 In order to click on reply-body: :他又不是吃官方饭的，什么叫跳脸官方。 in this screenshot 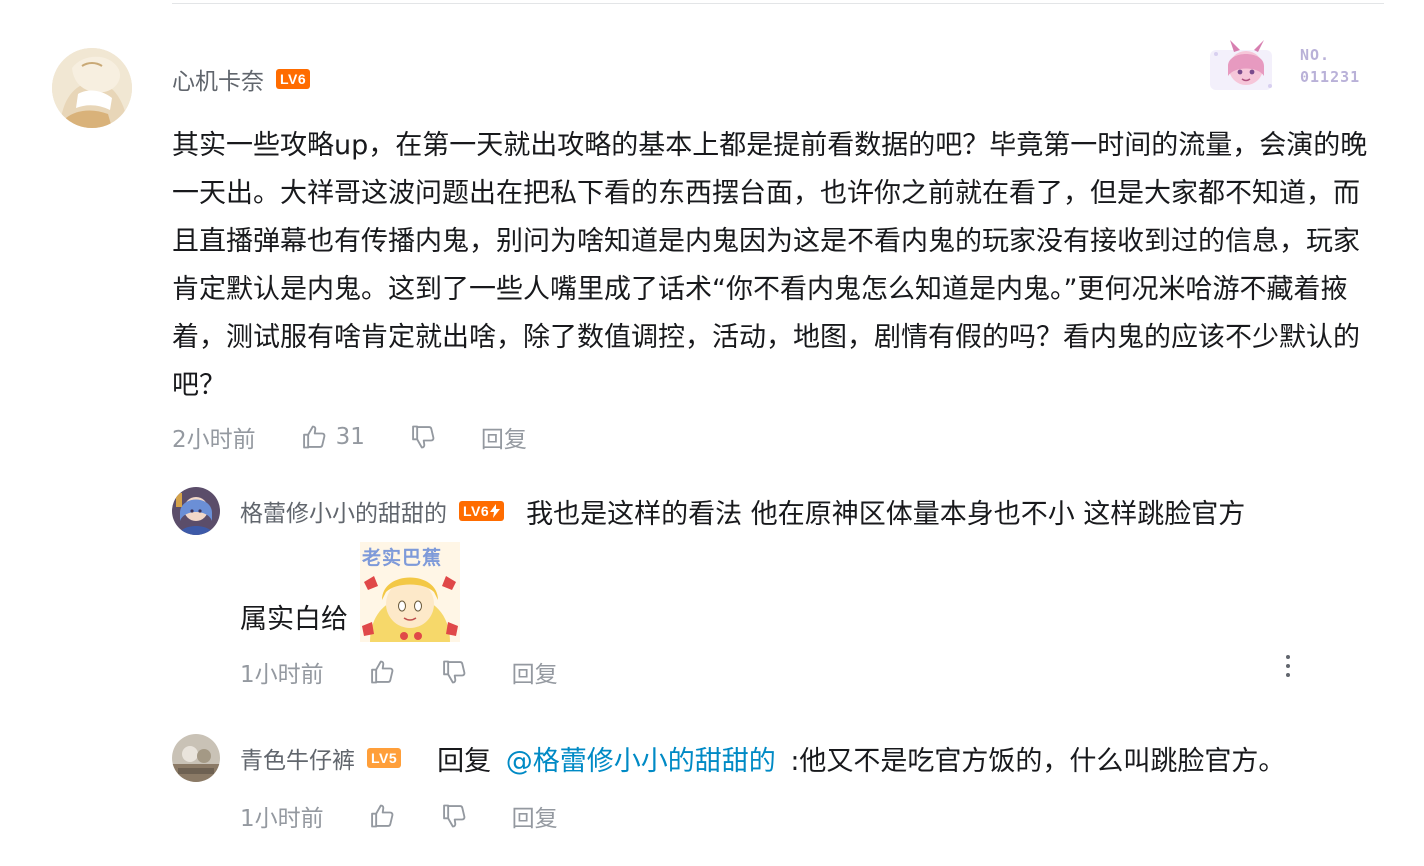, I will do `click(1038, 761)`.